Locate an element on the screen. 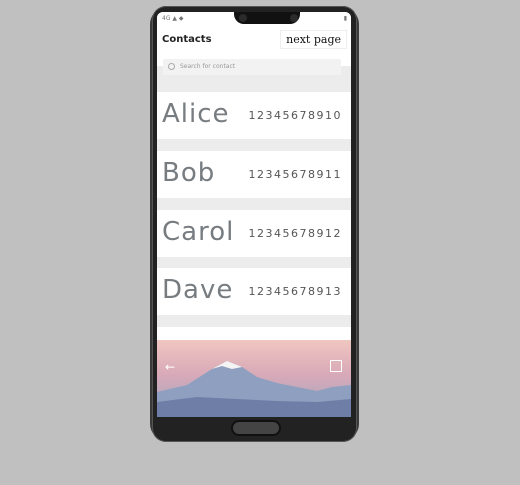 This screenshot has width=520, height=485. page-title: Contacts is located at coordinates (187, 39).